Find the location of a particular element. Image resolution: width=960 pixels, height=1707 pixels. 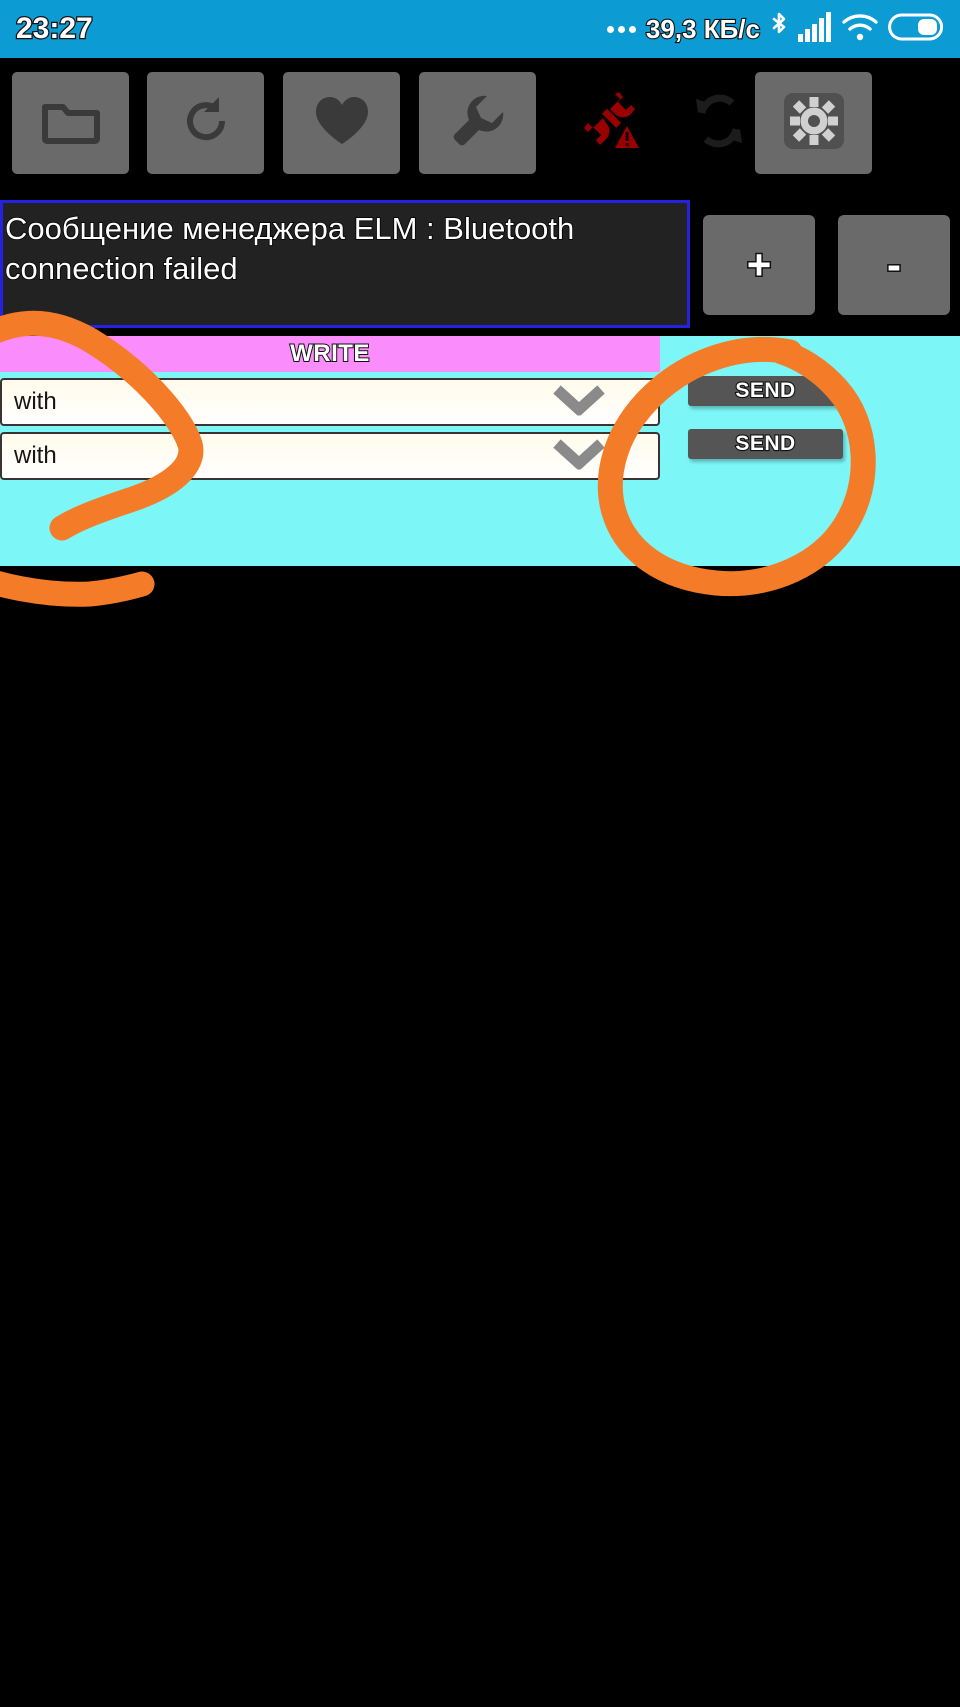

refresh-icon is located at coordinates (206, 123).